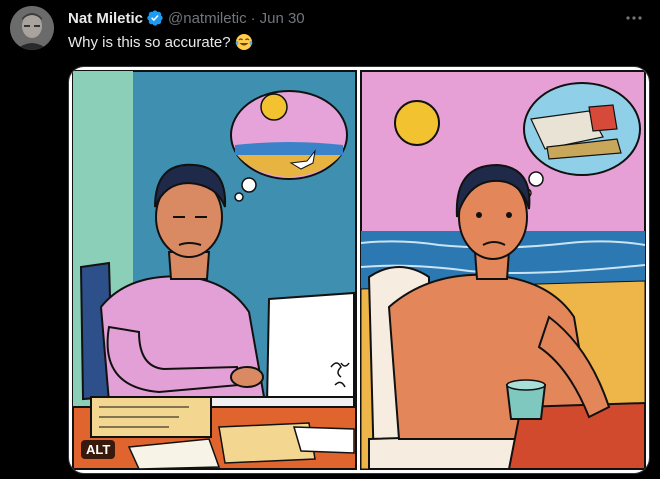 The height and width of the screenshot is (479, 660). I want to click on tweet-body: Why is this so accurate?, so click(149, 42).